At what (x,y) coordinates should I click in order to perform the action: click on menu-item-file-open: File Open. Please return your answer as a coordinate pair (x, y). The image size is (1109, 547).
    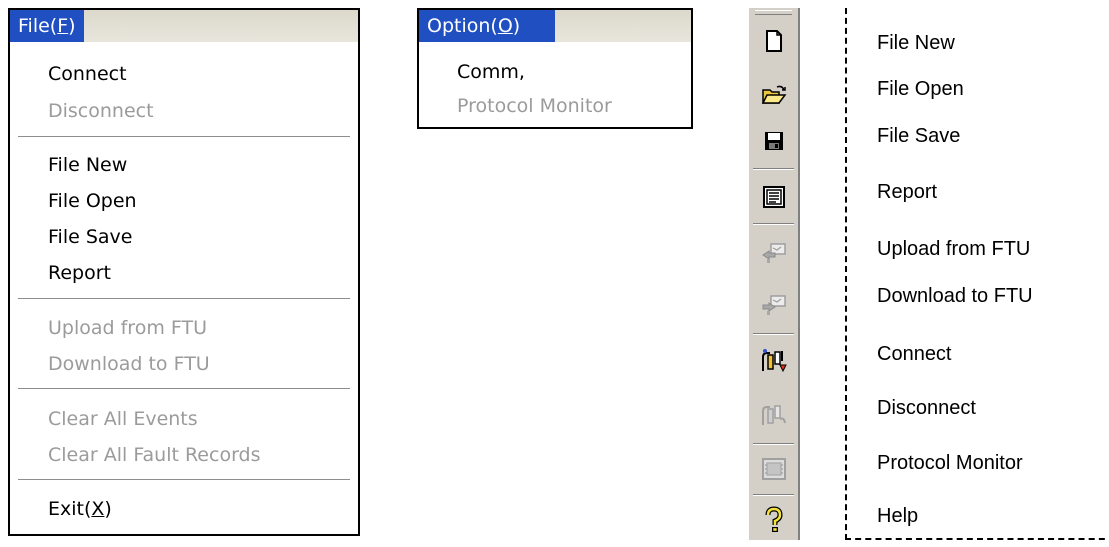
    Looking at the image, I should click on (92, 201).